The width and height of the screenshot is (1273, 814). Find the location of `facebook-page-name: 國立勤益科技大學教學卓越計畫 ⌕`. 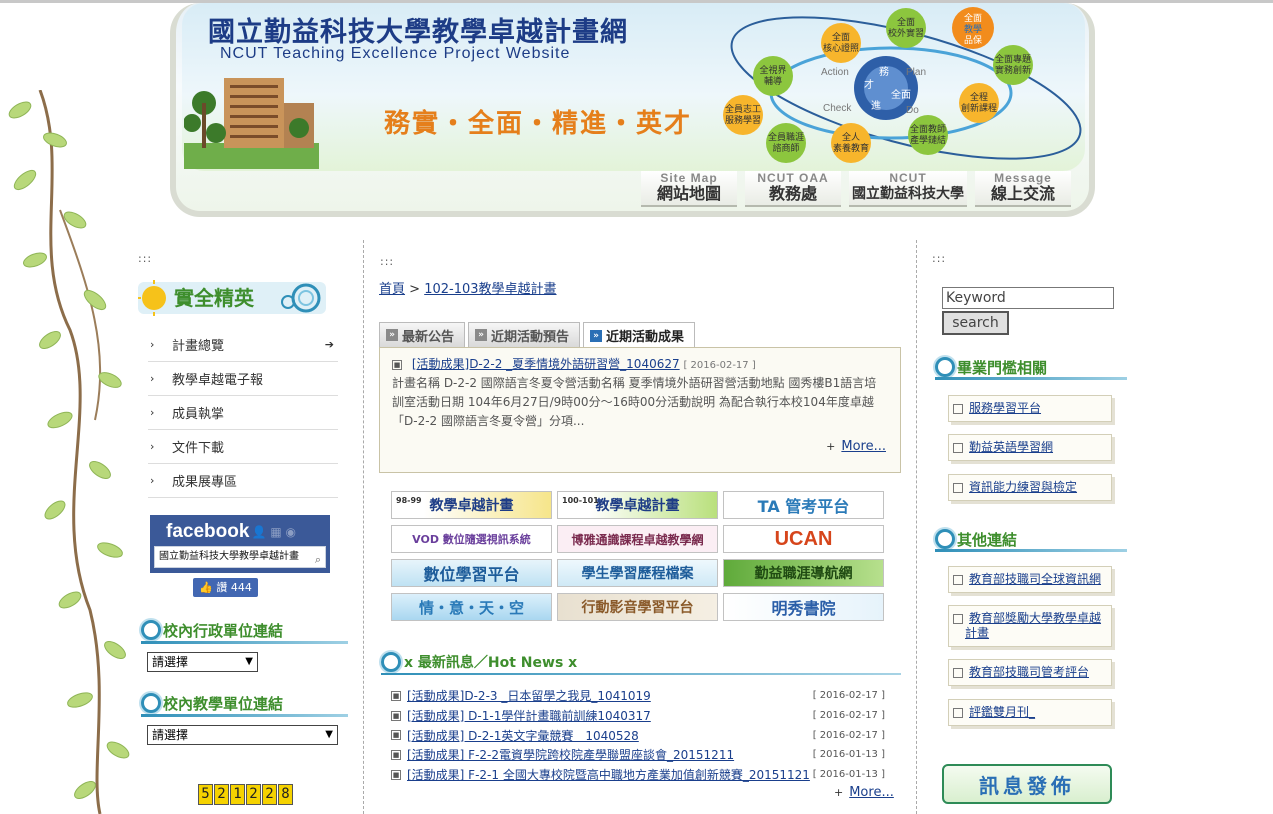

facebook-page-name: 國立勤益科技大學教學卓越計畫 ⌕ is located at coordinates (240, 557).